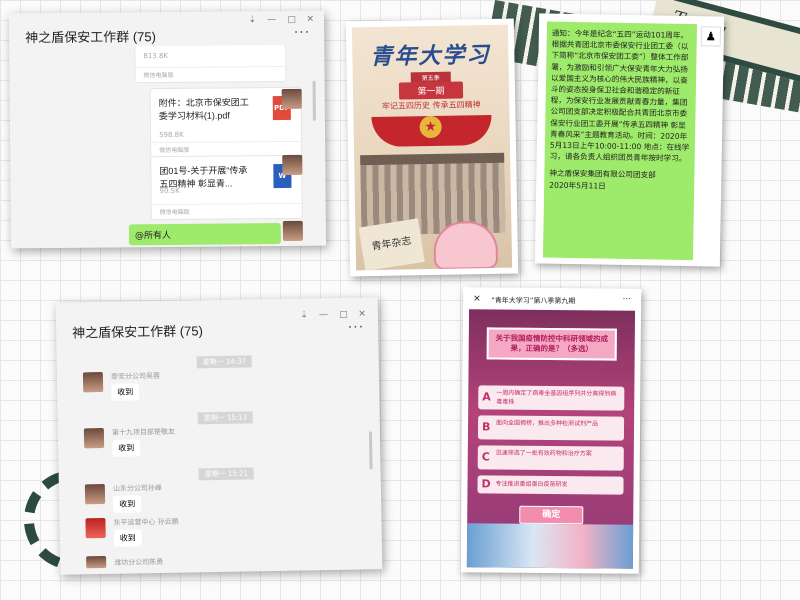 This screenshot has height=600, width=800. Describe the element at coordinates (486, 427) in the screenshot. I see `option-letter: B` at that location.